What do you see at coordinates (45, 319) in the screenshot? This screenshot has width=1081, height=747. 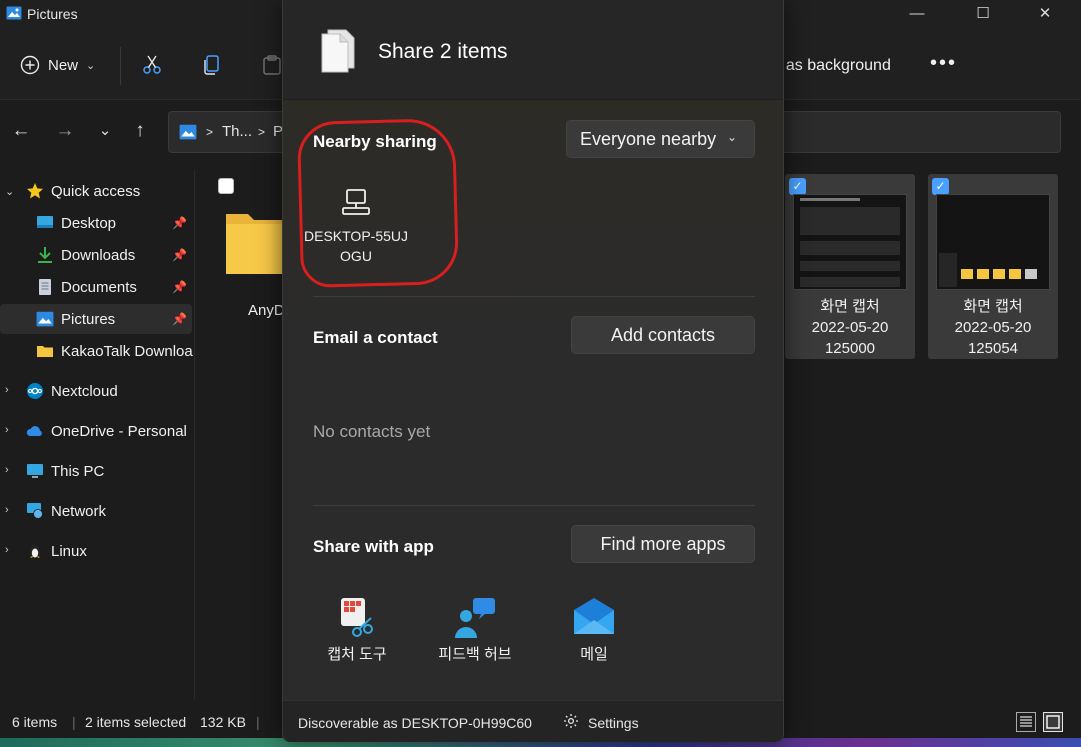 I see `pictures-icon` at bounding box center [45, 319].